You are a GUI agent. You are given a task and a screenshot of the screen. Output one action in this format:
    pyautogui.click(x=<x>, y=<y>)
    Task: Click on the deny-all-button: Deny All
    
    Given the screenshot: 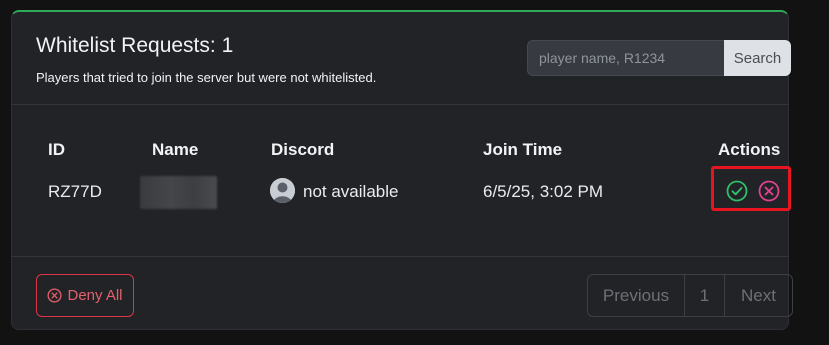 What is the action you would take?
    pyautogui.click(x=85, y=295)
    